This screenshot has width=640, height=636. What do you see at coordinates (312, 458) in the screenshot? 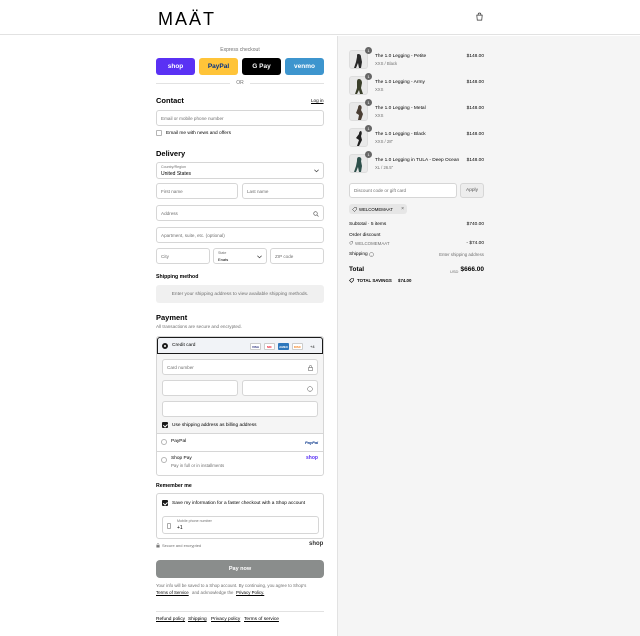
I see `shop-pay-logo: shop` at bounding box center [312, 458].